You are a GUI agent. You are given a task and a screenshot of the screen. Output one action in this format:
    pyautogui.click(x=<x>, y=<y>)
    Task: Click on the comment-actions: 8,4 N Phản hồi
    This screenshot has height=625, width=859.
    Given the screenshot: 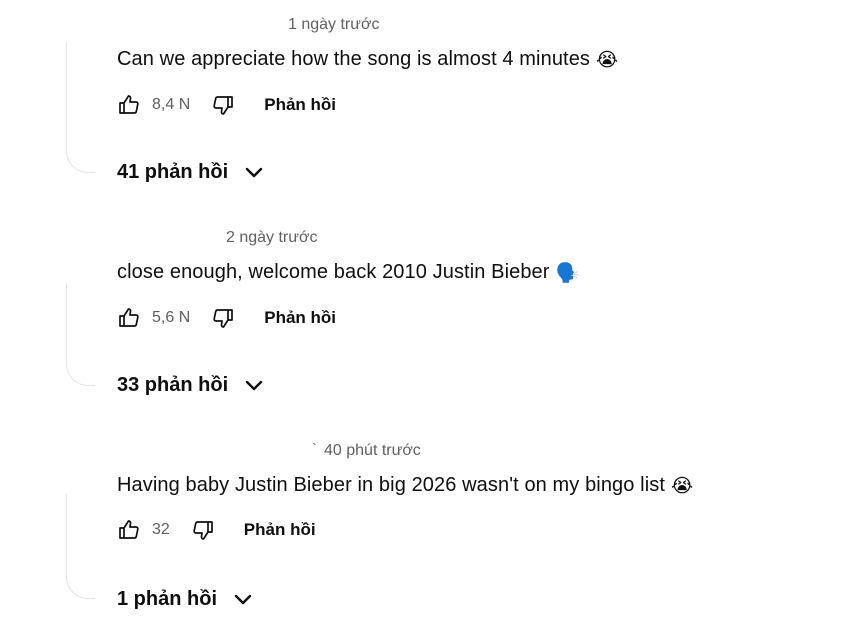 What is the action you would take?
    pyautogui.click(x=226, y=105)
    